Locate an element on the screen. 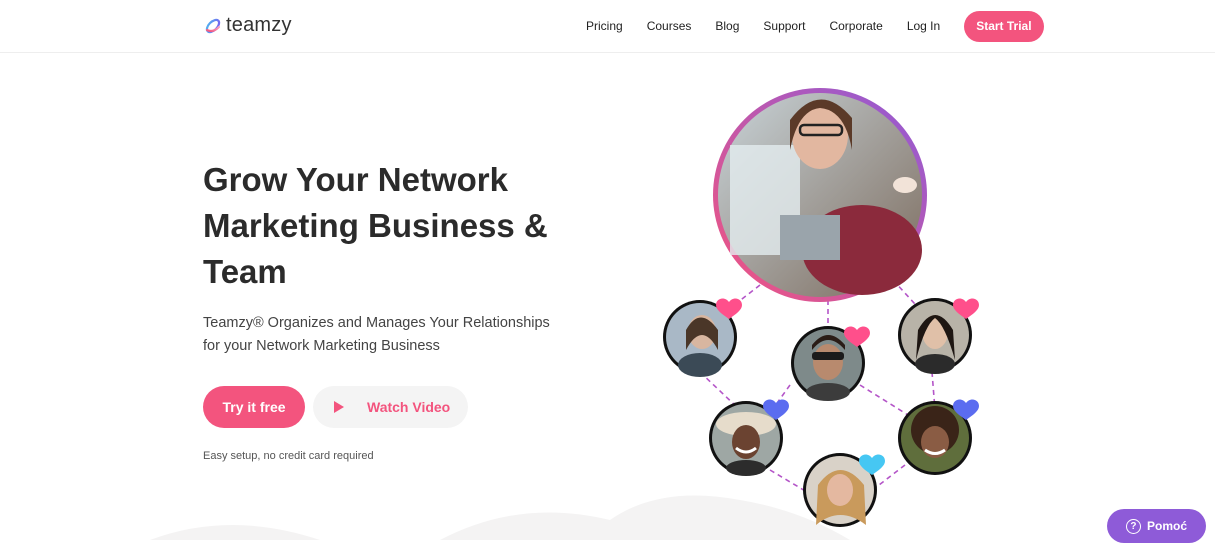 The height and width of the screenshot is (543, 1215). question-icon: ? is located at coordinates (1133, 526).